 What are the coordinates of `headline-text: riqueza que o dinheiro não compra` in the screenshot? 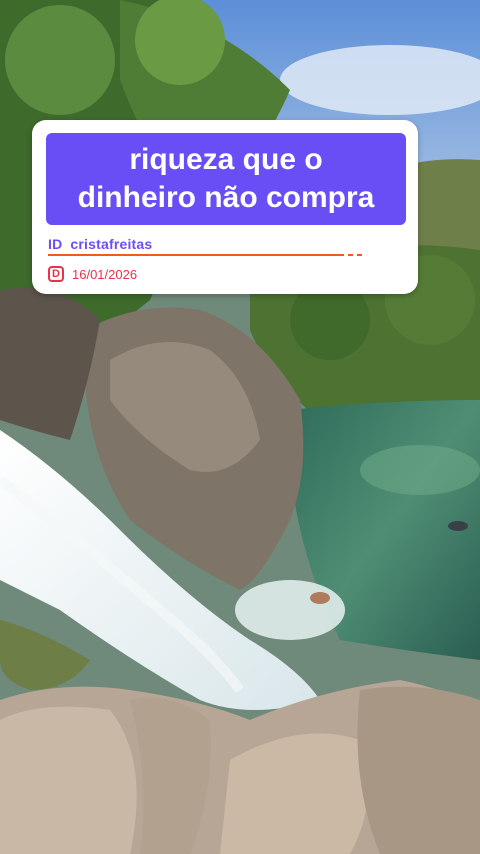 It's located at (226, 178).